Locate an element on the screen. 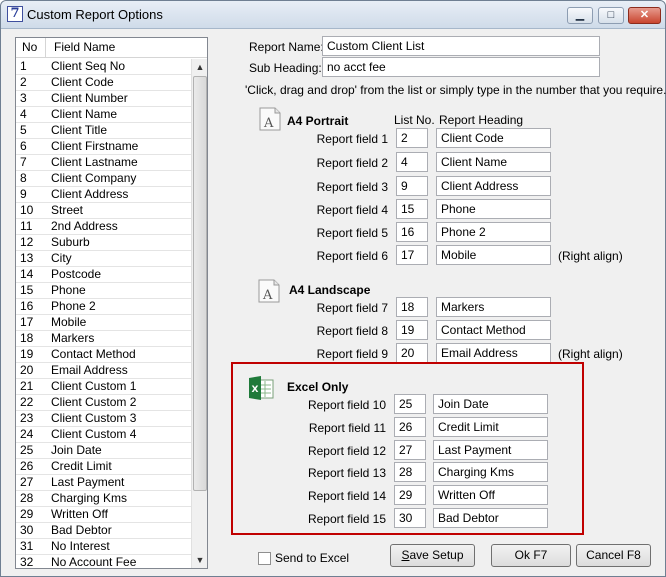 Image resolution: width=666 pixels, height=577 pixels. list-no-input: 2 is located at coordinates (412, 138).